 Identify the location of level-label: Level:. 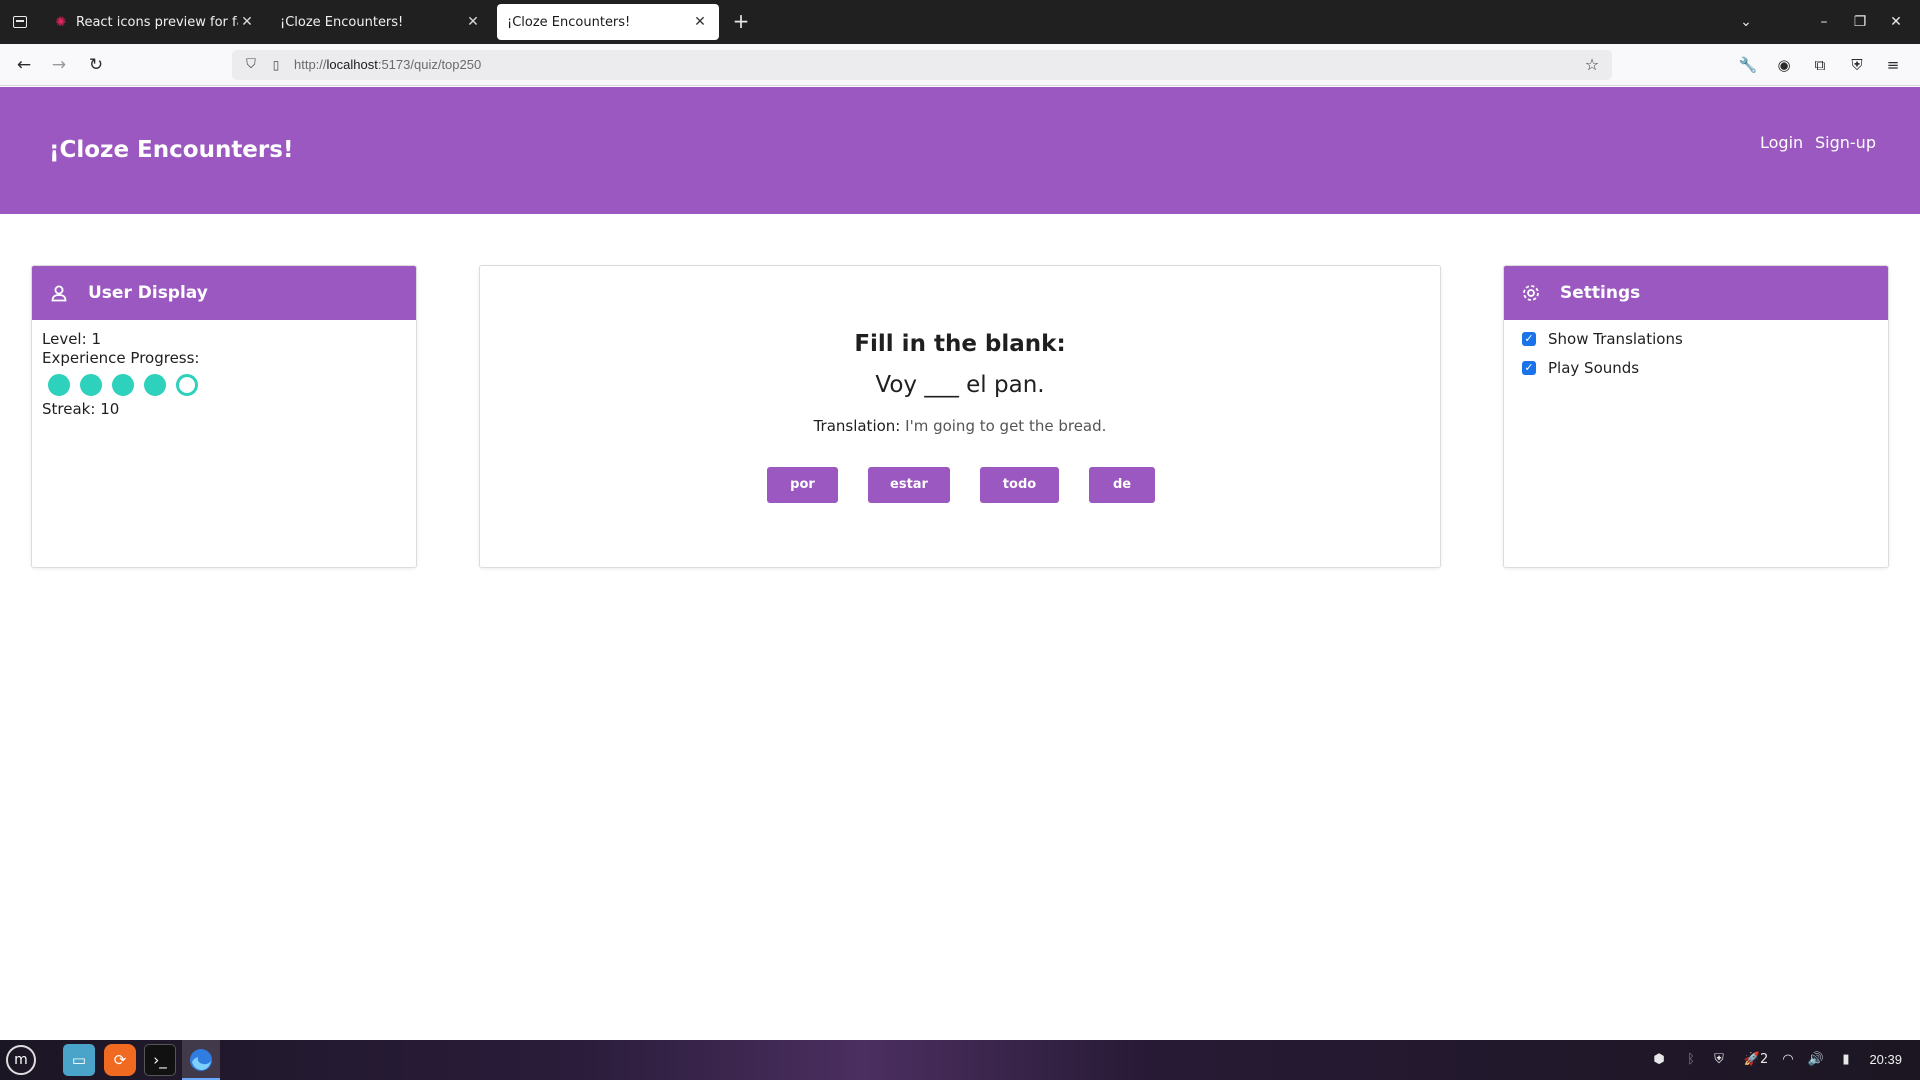
(64, 339).